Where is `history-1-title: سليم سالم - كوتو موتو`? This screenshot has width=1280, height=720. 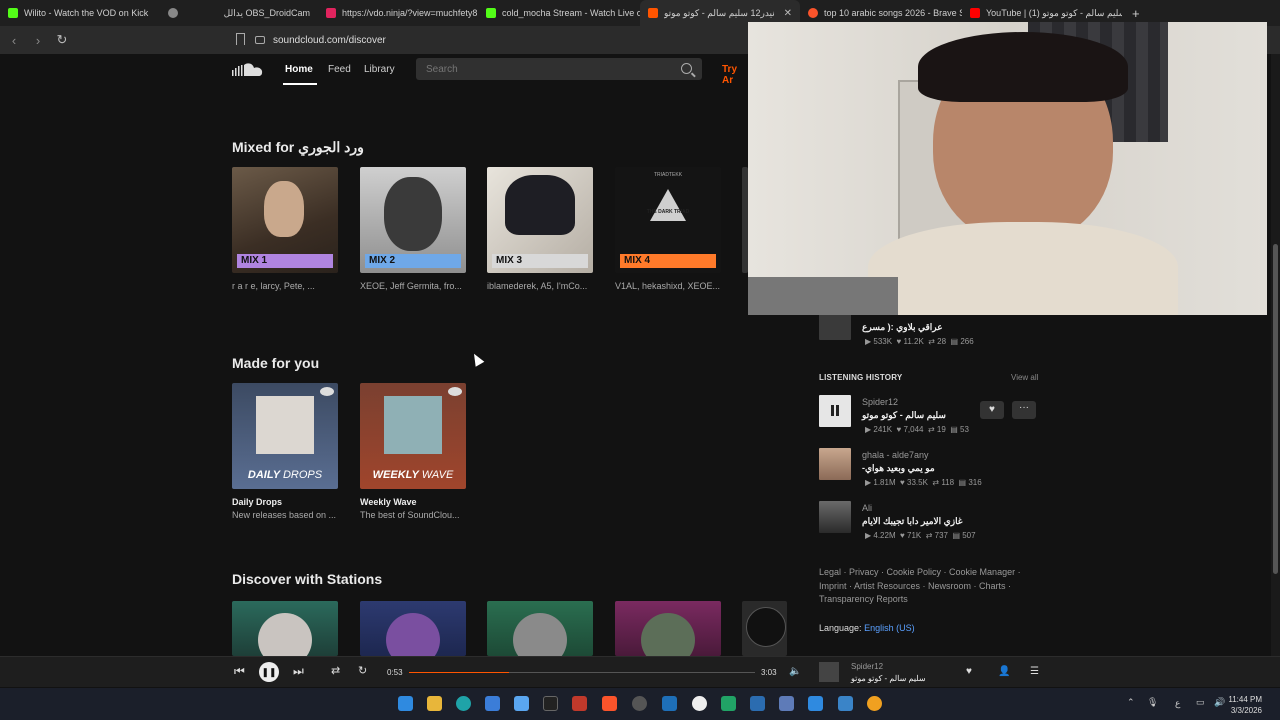 history-1-title: سليم سالم - كوتو موتو is located at coordinates (904, 415).